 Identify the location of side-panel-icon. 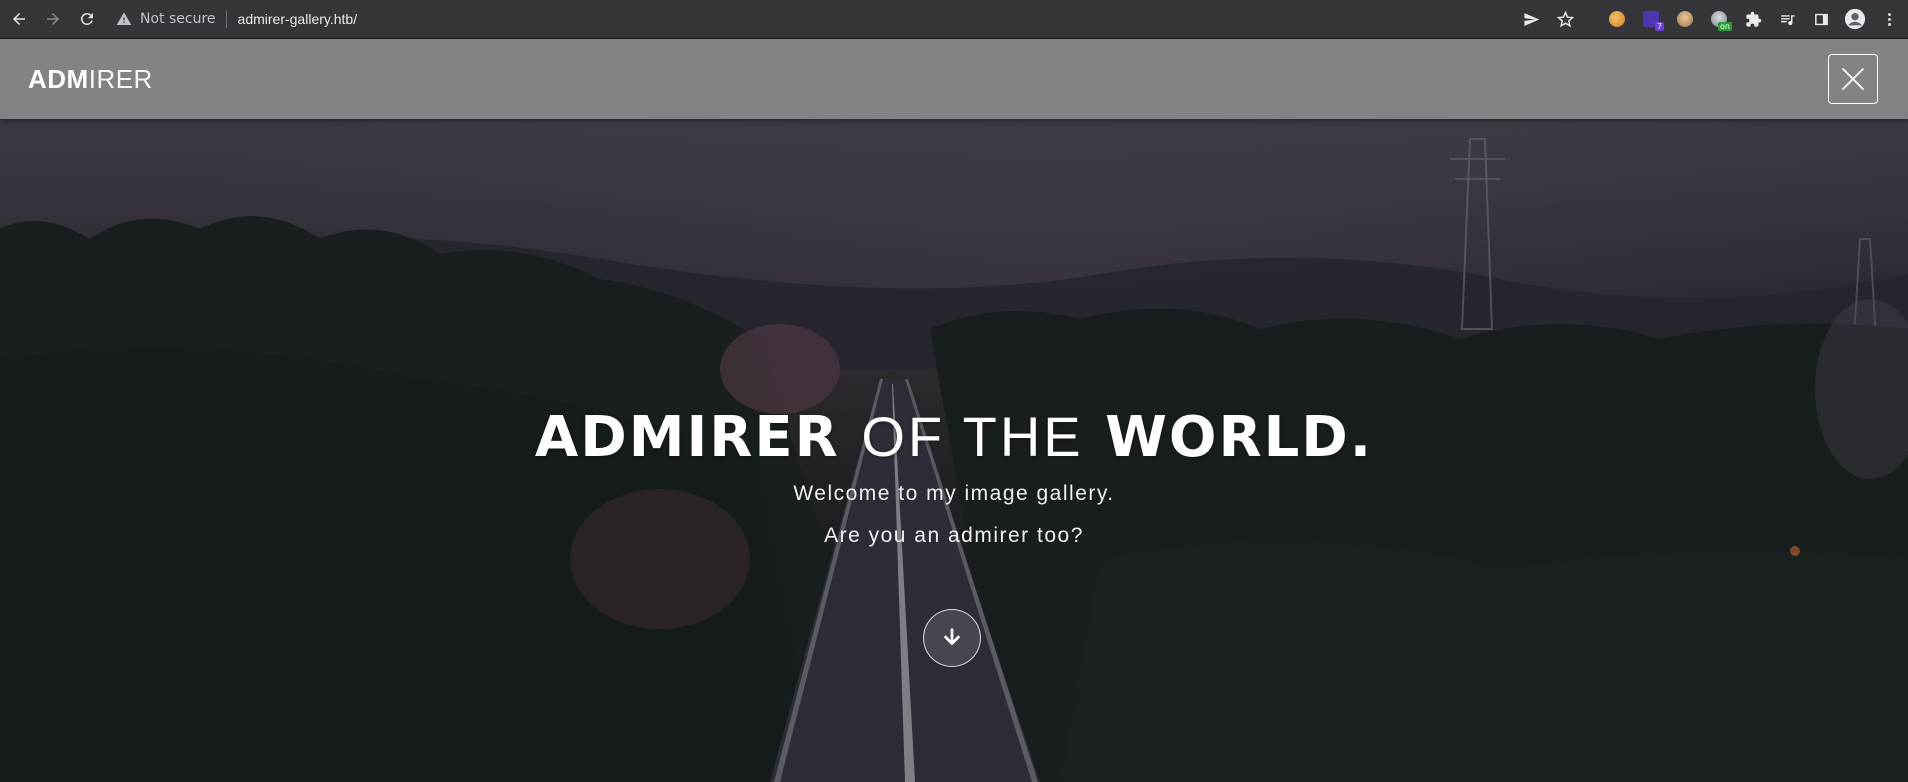
(1821, 19).